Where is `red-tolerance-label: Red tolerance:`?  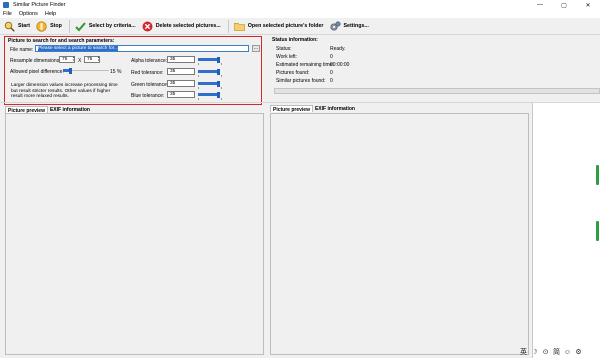
red-tolerance-label: Red tolerance: is located at coordinates (147, 73).